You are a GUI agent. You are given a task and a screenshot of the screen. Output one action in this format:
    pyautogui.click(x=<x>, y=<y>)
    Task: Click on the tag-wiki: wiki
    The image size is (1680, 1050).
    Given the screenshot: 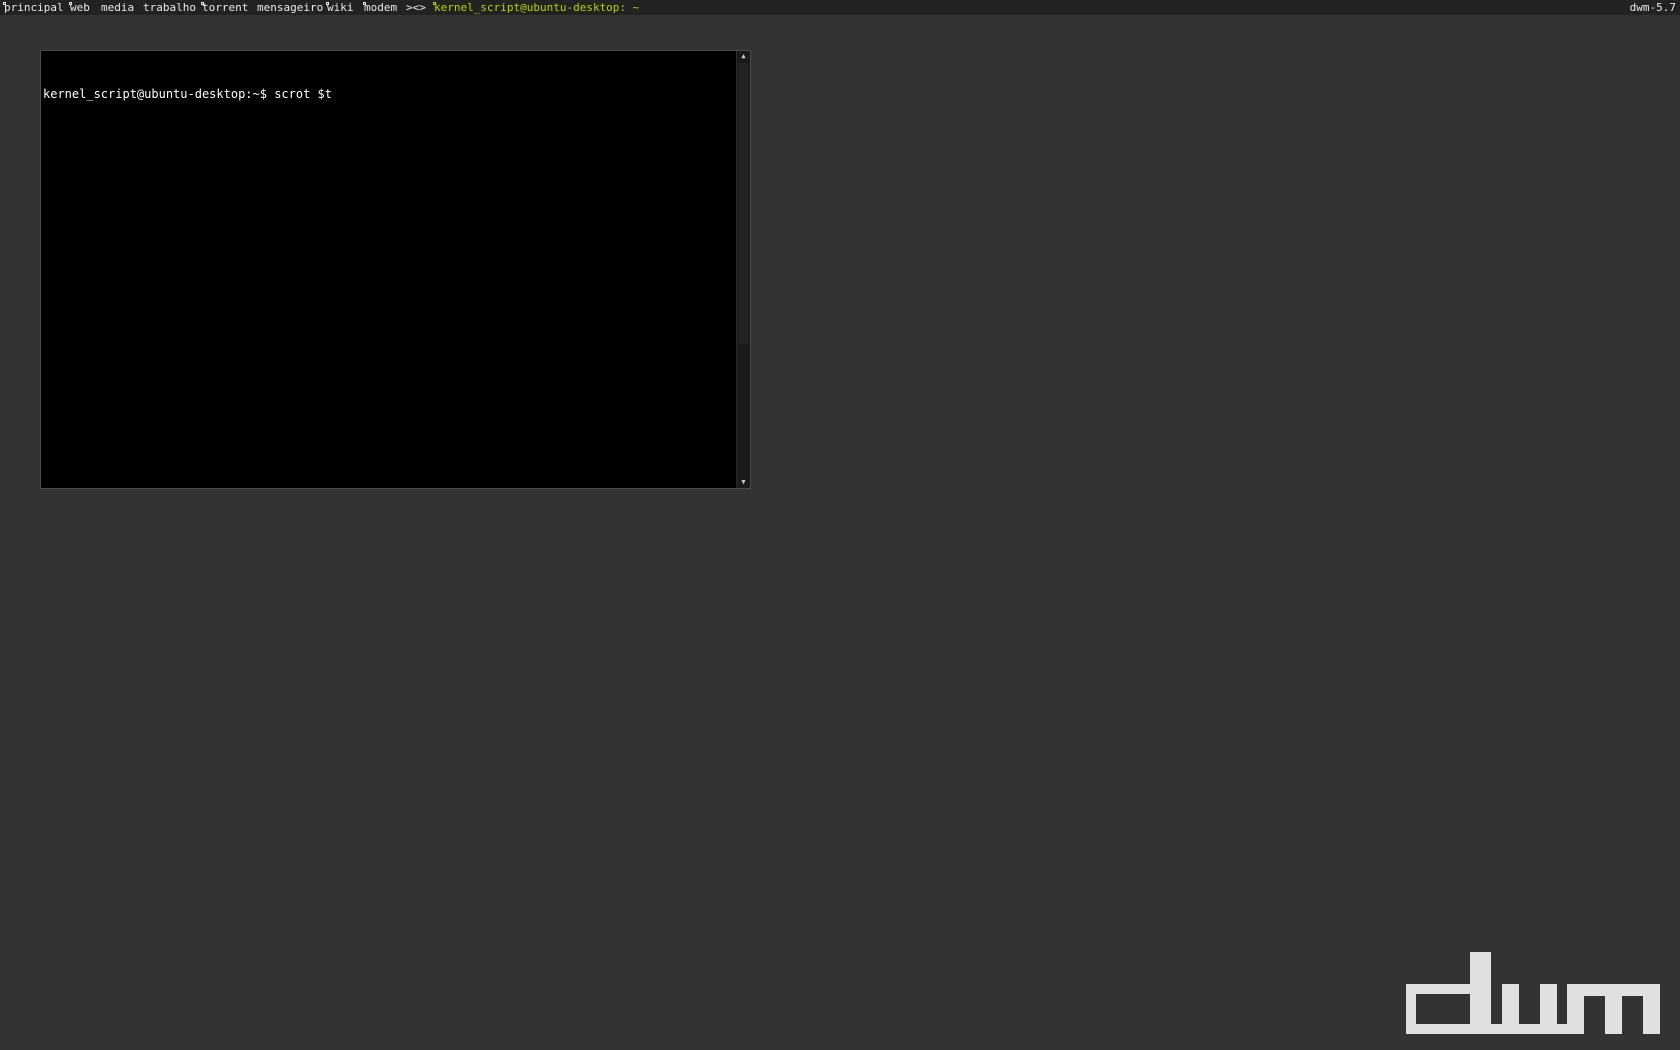 What is the action you would take?
    pyautogui.click(x=340, y=7)
    